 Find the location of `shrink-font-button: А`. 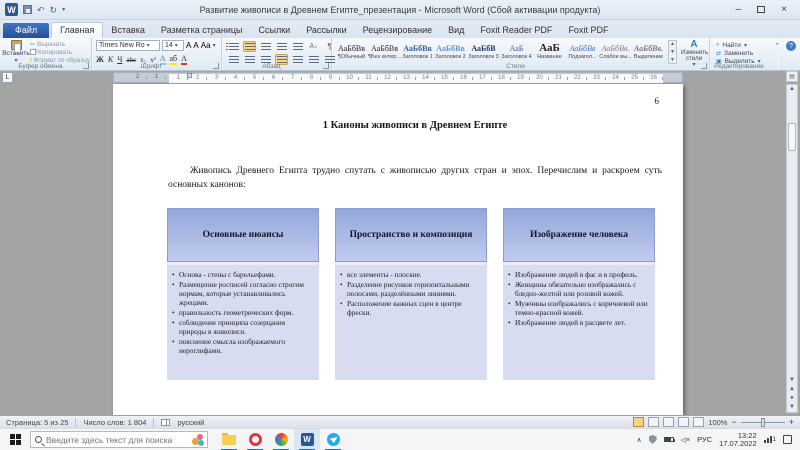

shrink-font-button: А is located at coordinates (195, 45).